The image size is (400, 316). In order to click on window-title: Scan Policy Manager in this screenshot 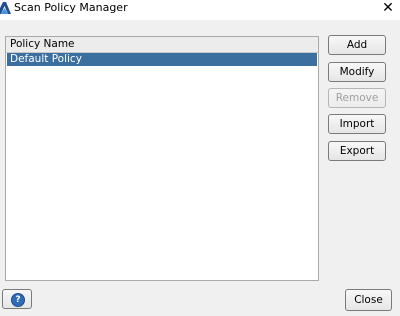, I will do `click(71, 7)`.